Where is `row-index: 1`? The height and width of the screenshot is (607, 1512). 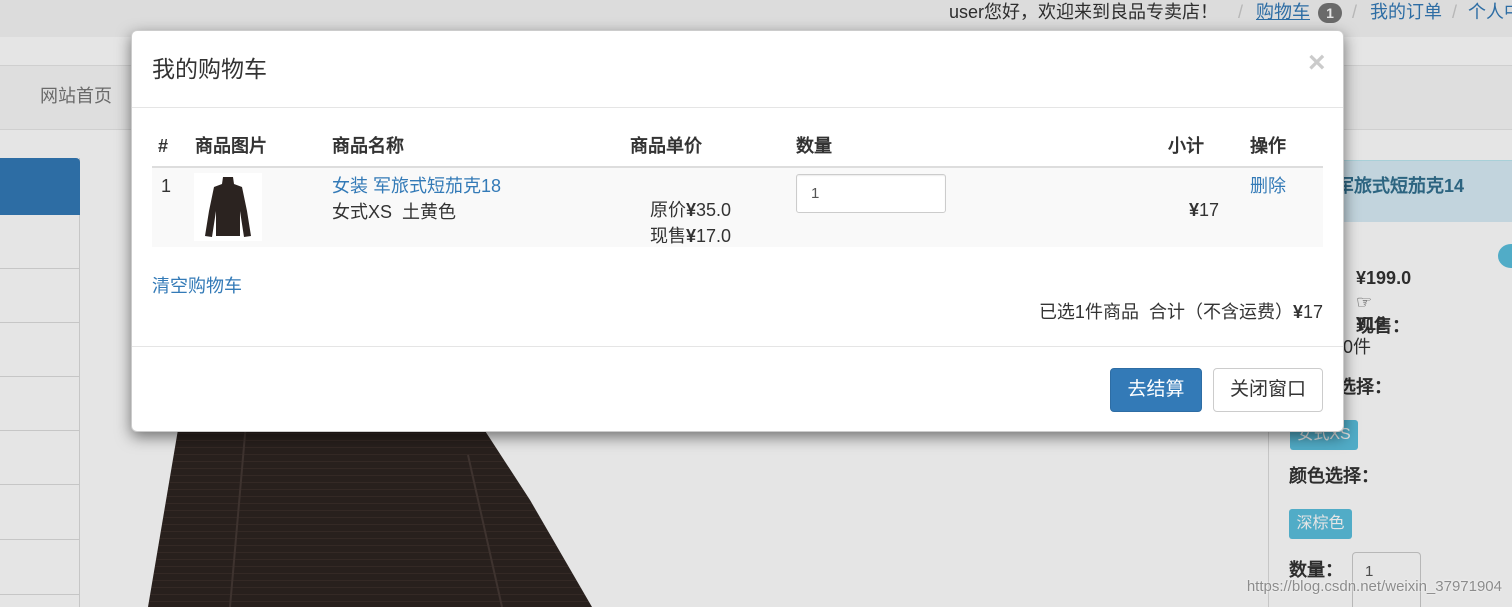
row-index: 1 is located at coordinates (166, 186).